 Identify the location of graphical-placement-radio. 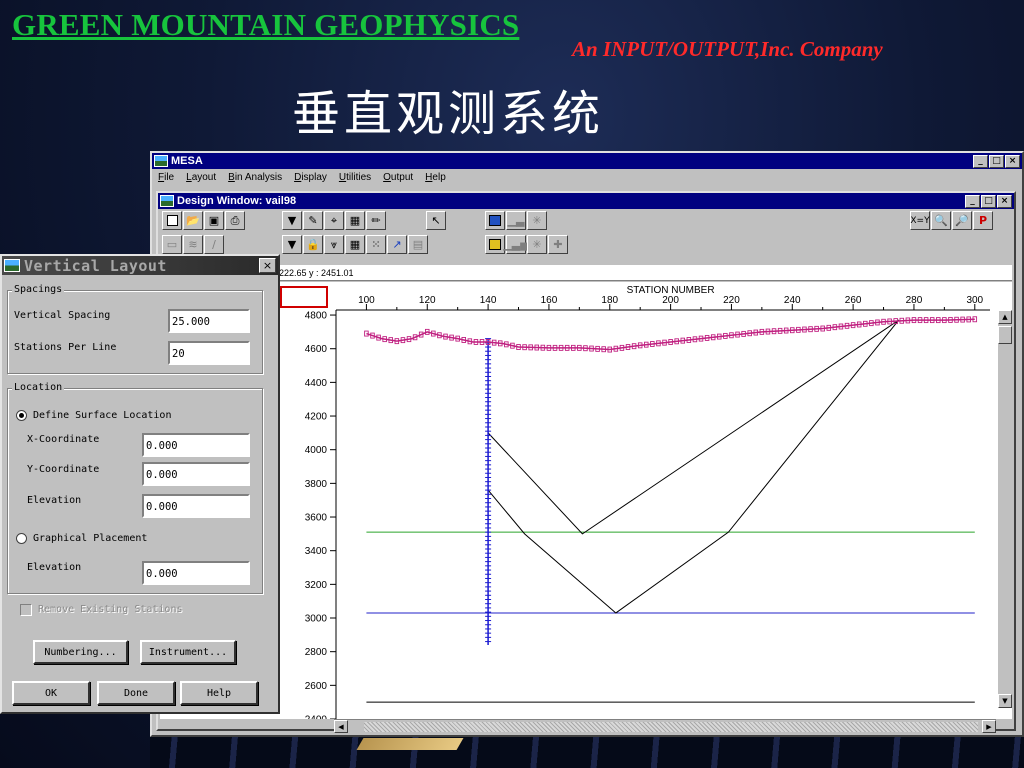
(21, 538).